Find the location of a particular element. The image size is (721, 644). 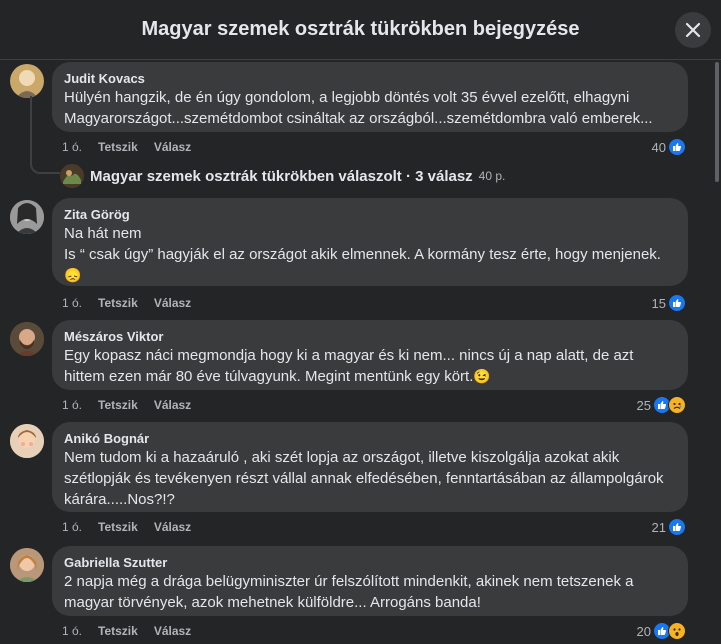

reaction-summary: 25 is located at coordinates (661, 405).